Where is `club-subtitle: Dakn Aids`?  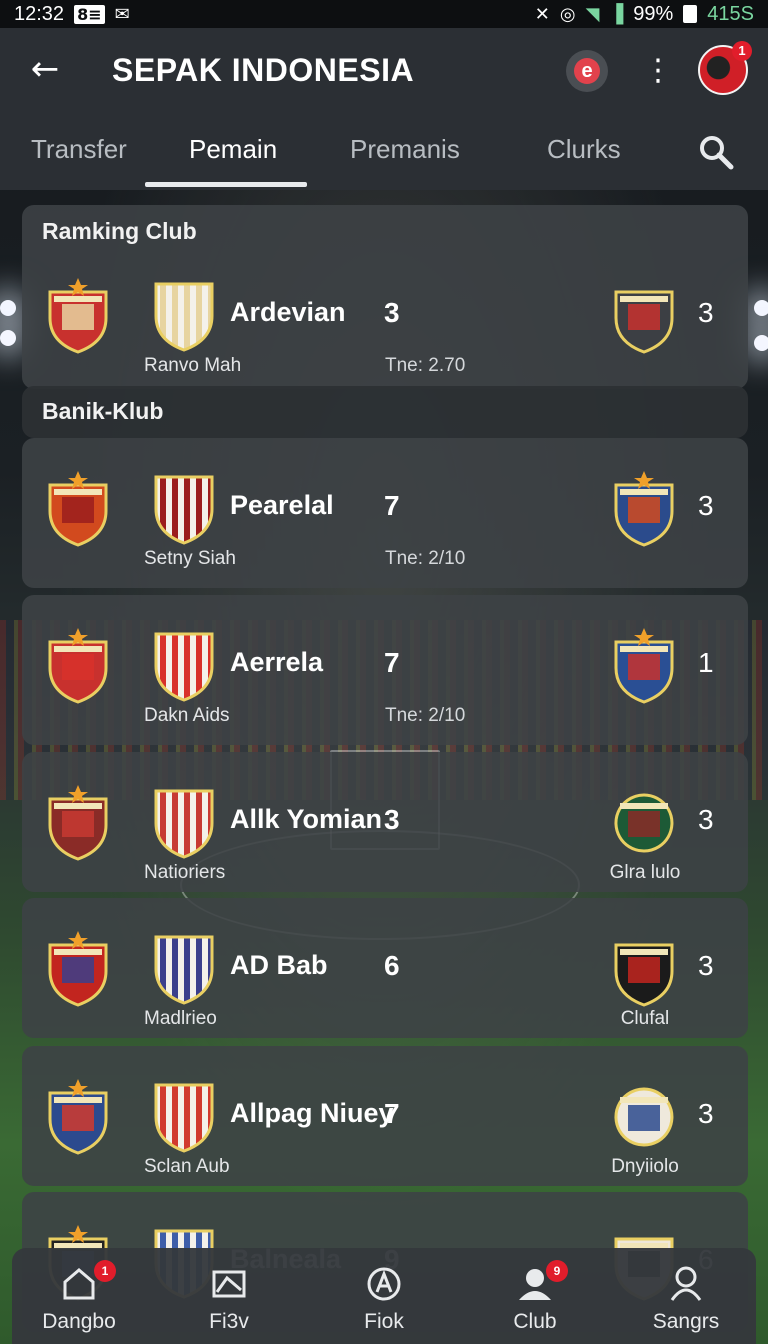 club-subtitle: Dakn Aids is located at coordinates (187, 715).